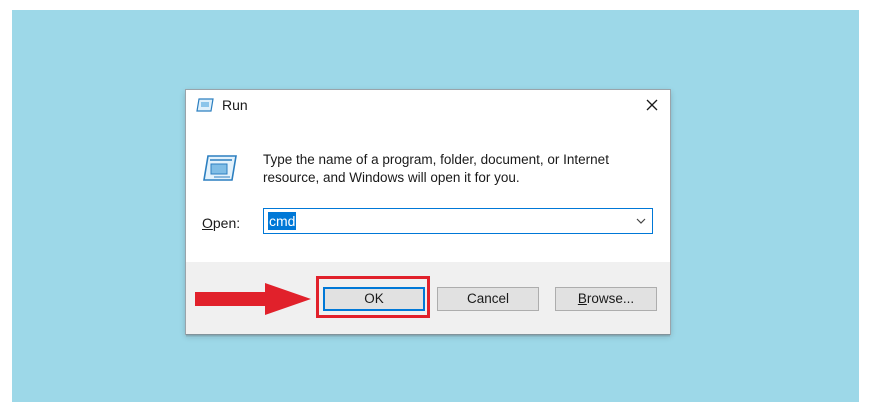  Describe the element at coordinates (582, 298) in the screenshot. I see `browse-accelerator: B` at that location.